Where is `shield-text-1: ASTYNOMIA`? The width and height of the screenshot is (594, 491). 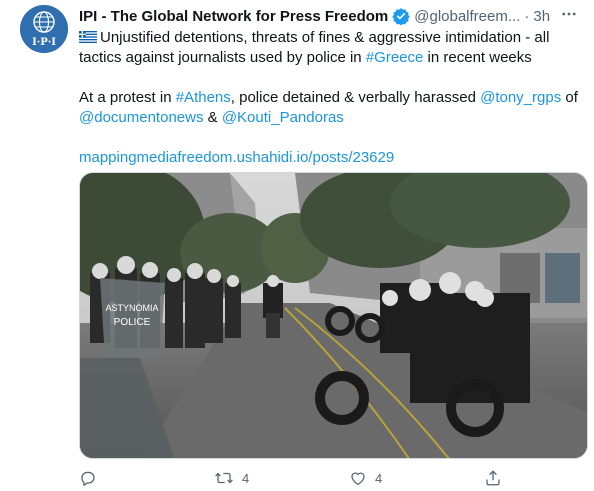 shield-text-1: ASTYNOMIA is located at coordinates (131, 308).